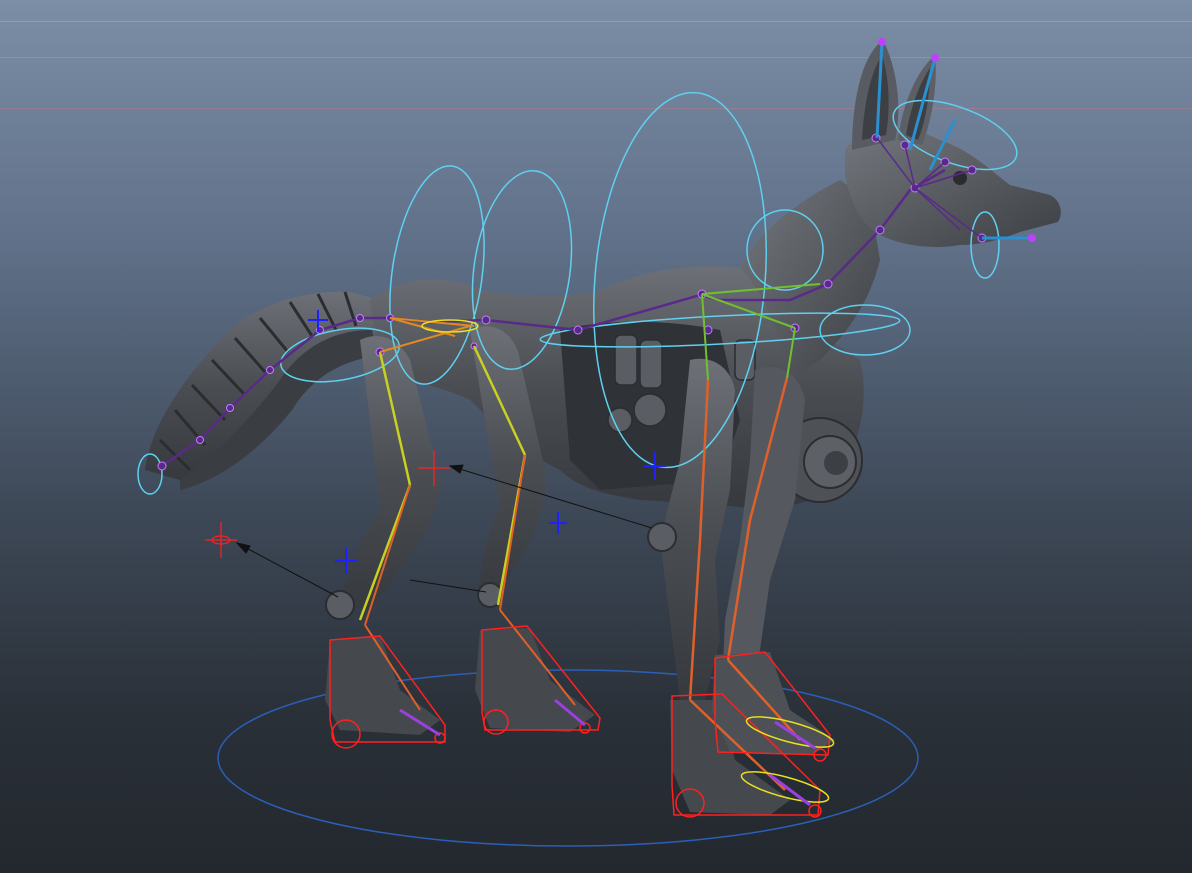  I want to click on locator-mid, so click(558, 523).